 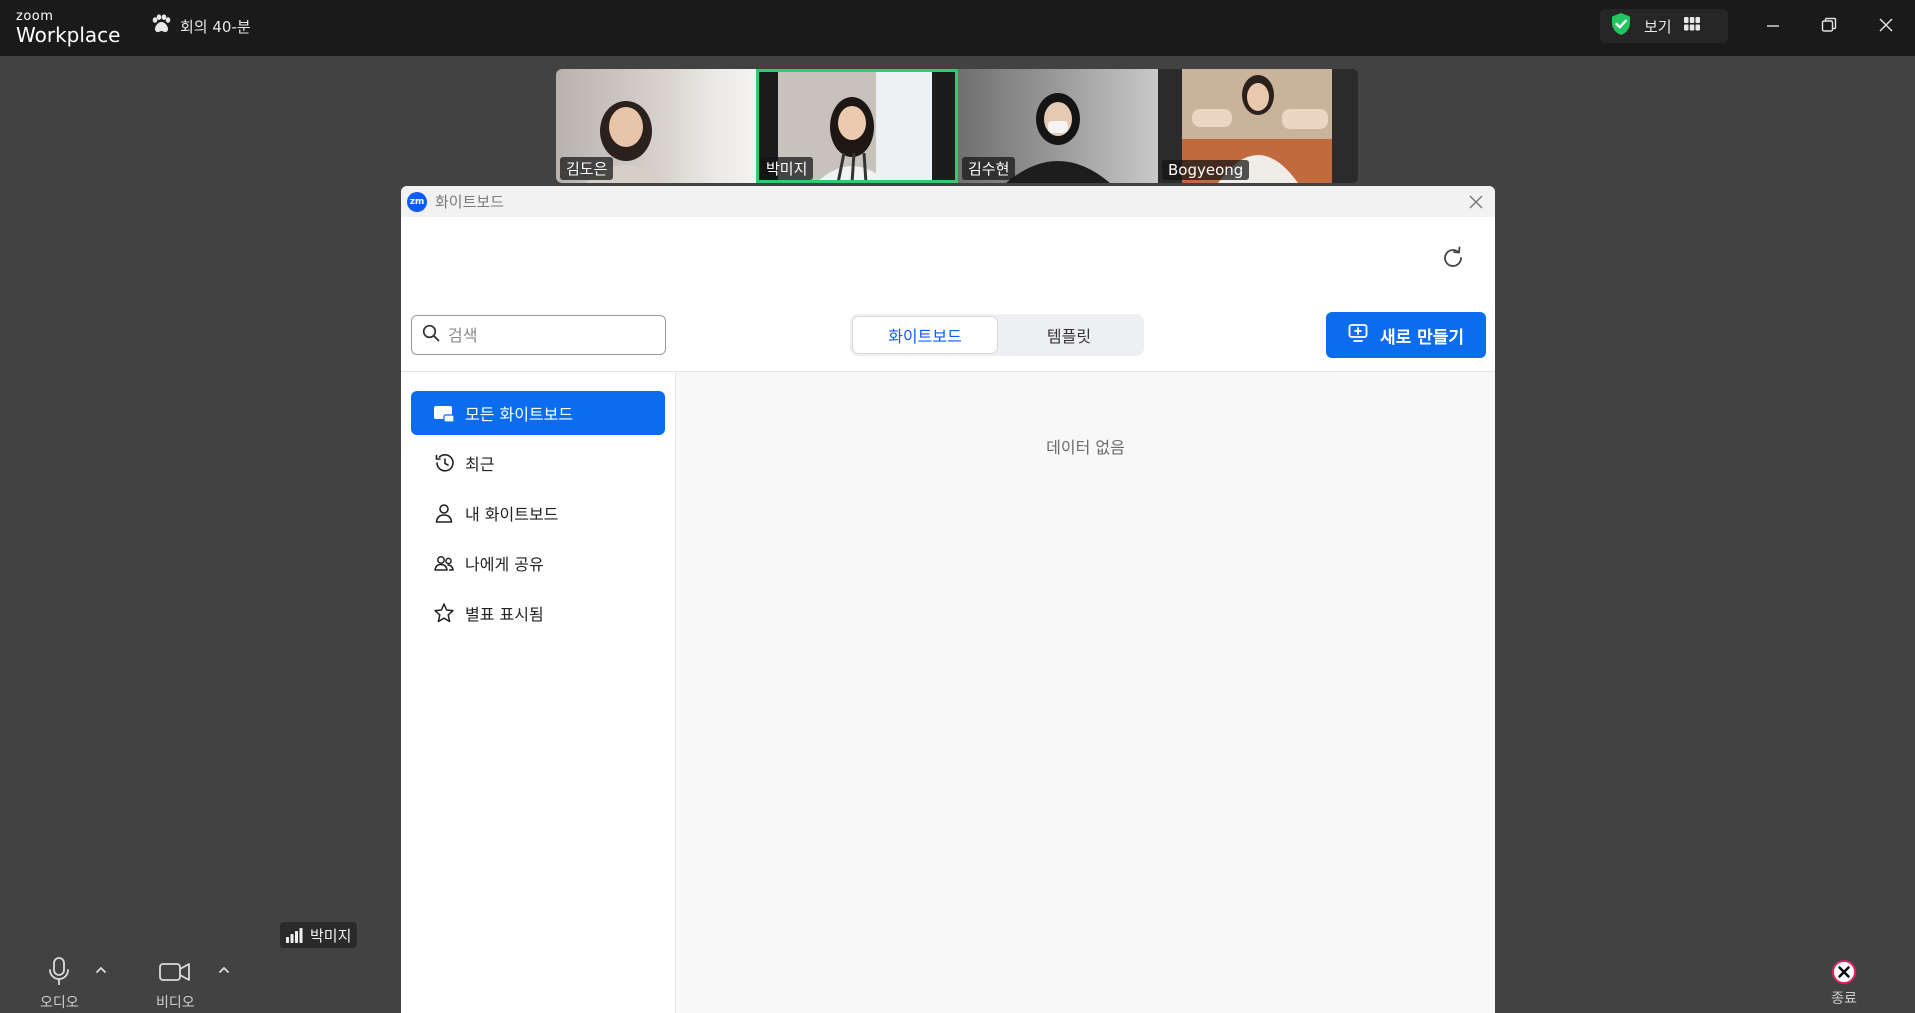 I want to click on paw-icon, so click(x=161, y=26).